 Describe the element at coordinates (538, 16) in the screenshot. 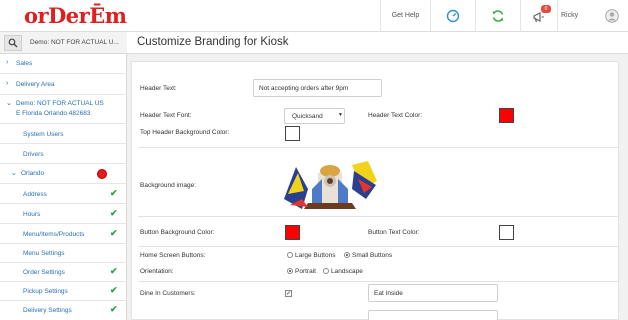

I see `announcements-button` at that location.